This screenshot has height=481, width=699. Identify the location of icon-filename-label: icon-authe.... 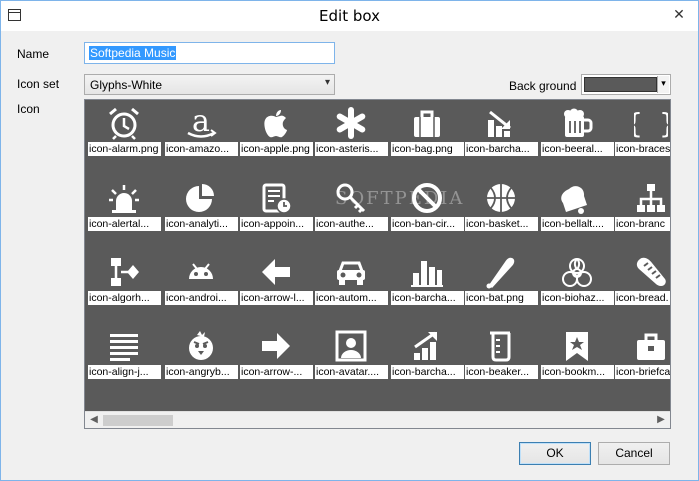
(351, 224).